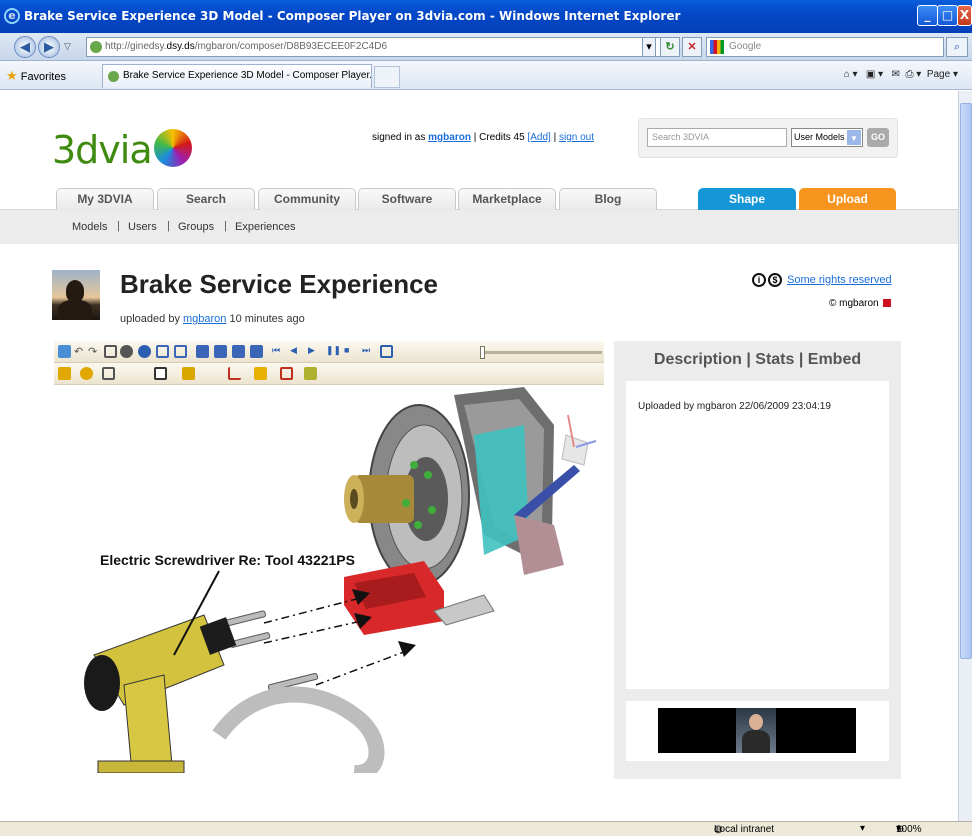  Describe the element at coordinates (462, 511) in the screenshot. I see `brake-assembly` at that location.